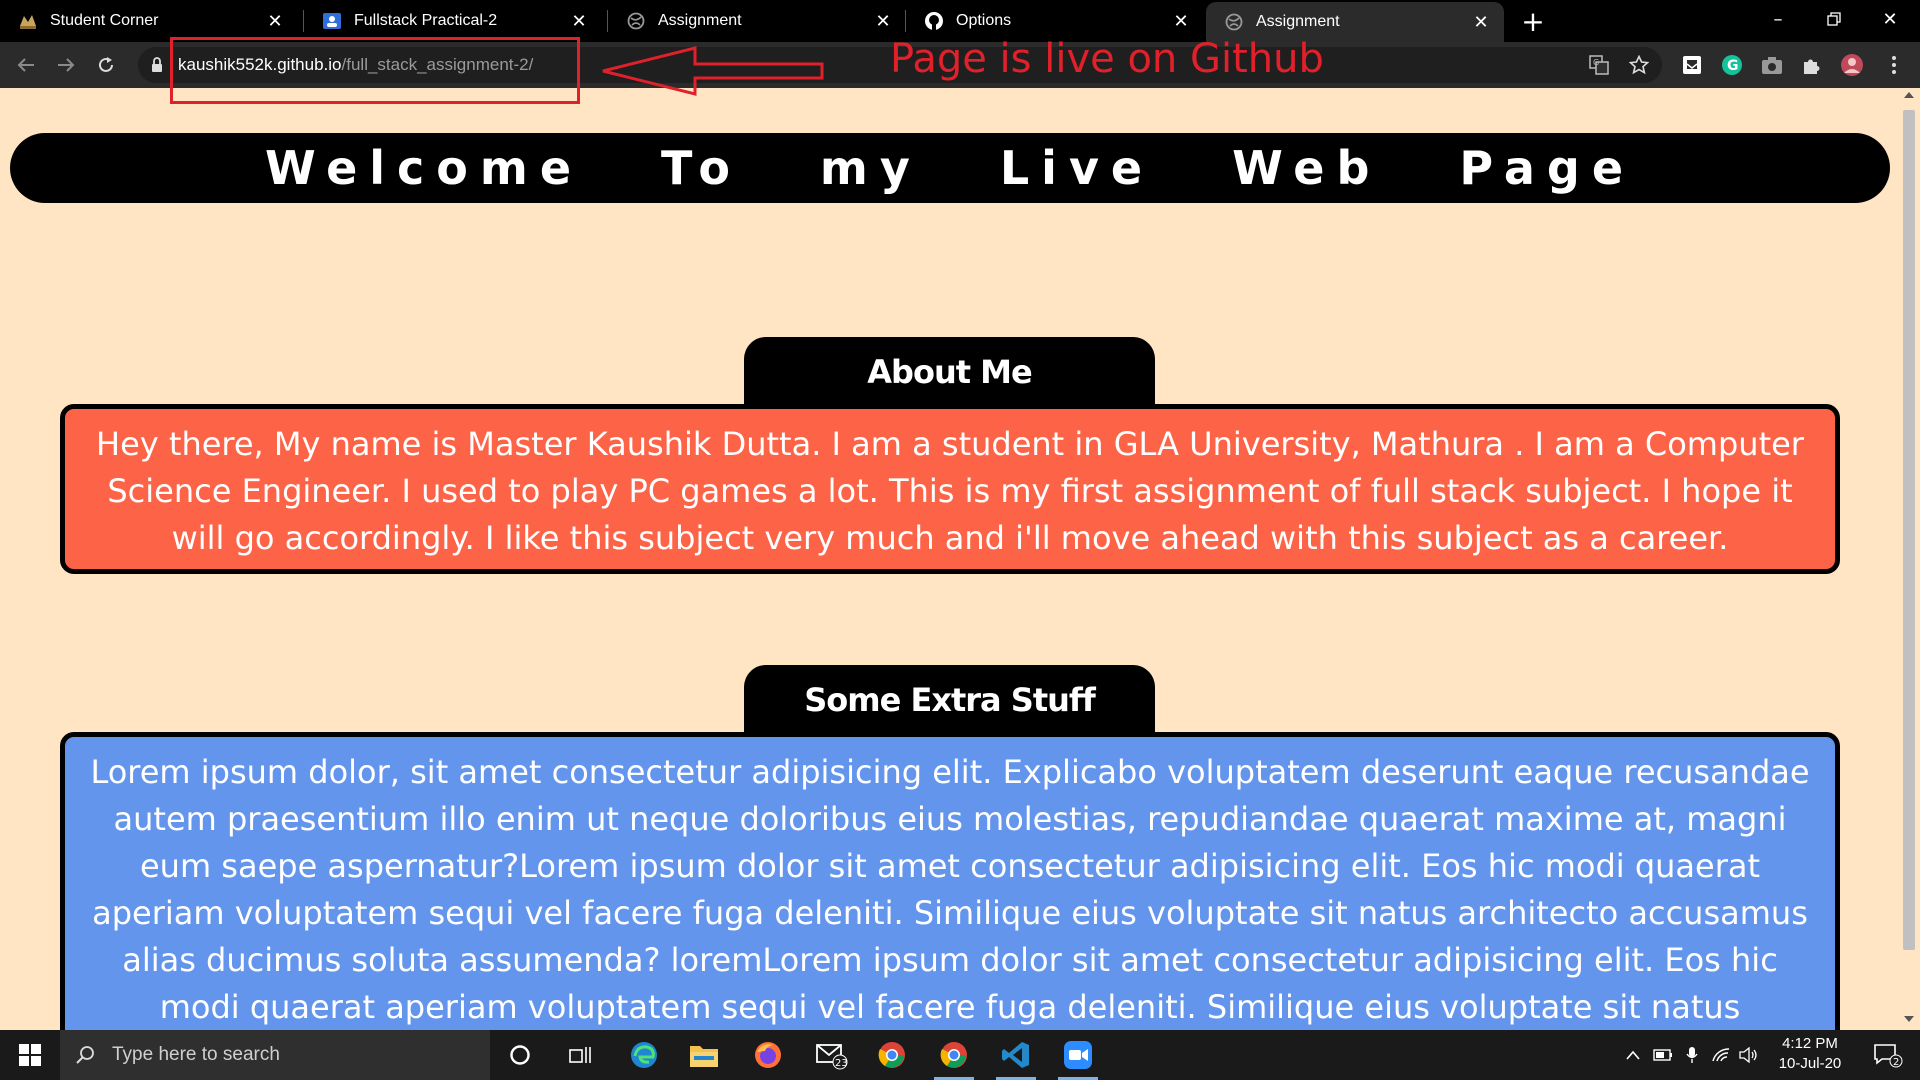 The height and width of the screenshot is (1080, 1920). I want to click on edge-icon, so click(644, 1055).